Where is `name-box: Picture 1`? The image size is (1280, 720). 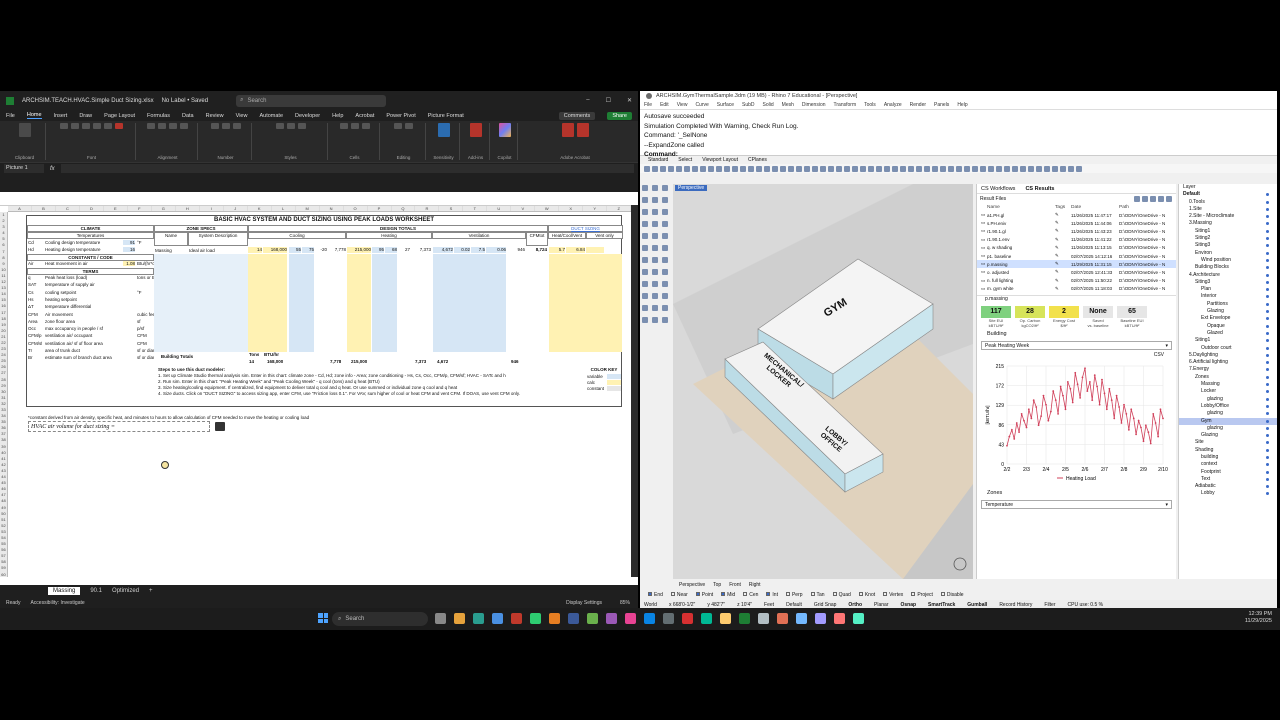 name-box: Picture 1 is located at coordinates (24, 168).